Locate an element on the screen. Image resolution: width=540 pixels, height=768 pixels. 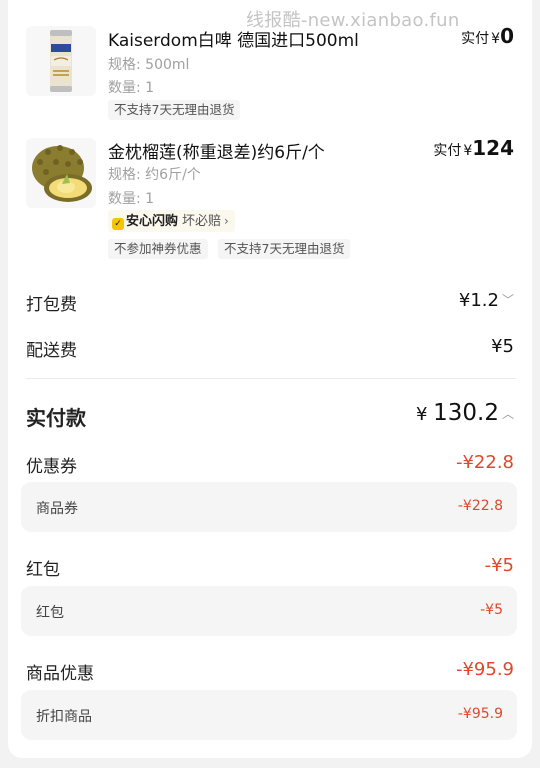
delivery-fee-row: 配送费 ¥5 is located at coordinates (271, 349).